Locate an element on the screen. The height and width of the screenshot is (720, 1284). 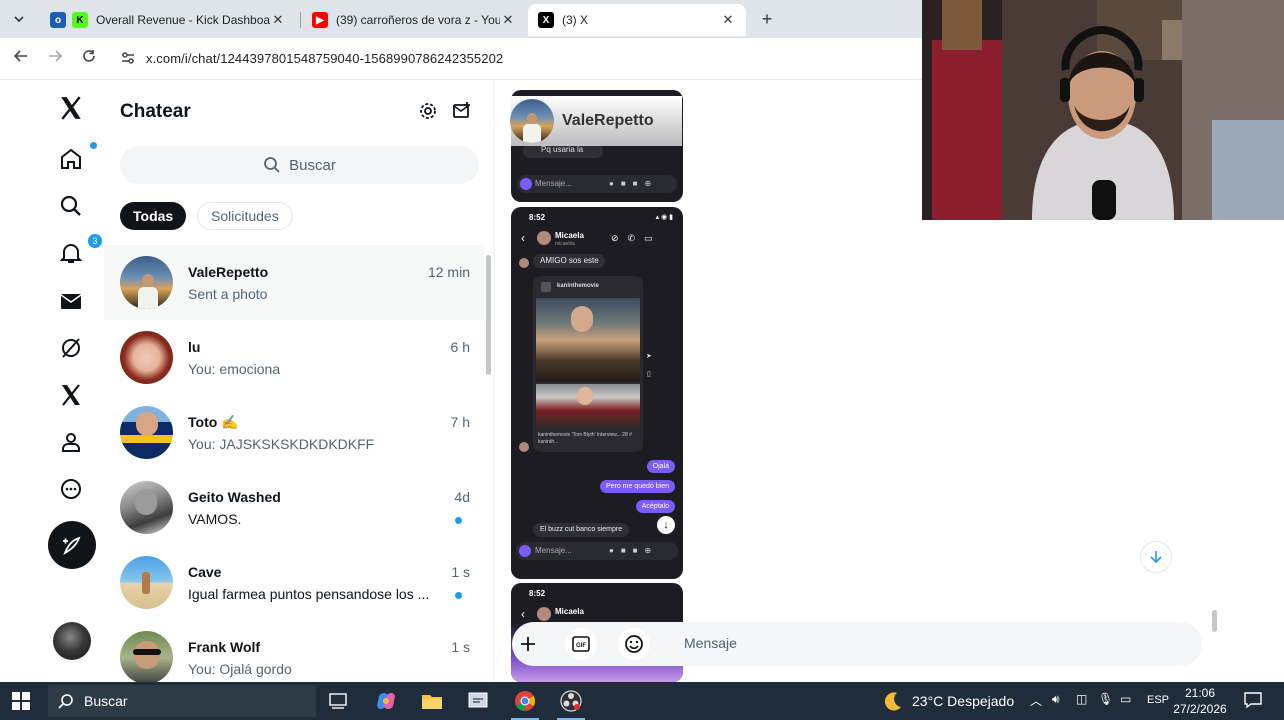
copilot-icon is located at coordinates (386, 701).